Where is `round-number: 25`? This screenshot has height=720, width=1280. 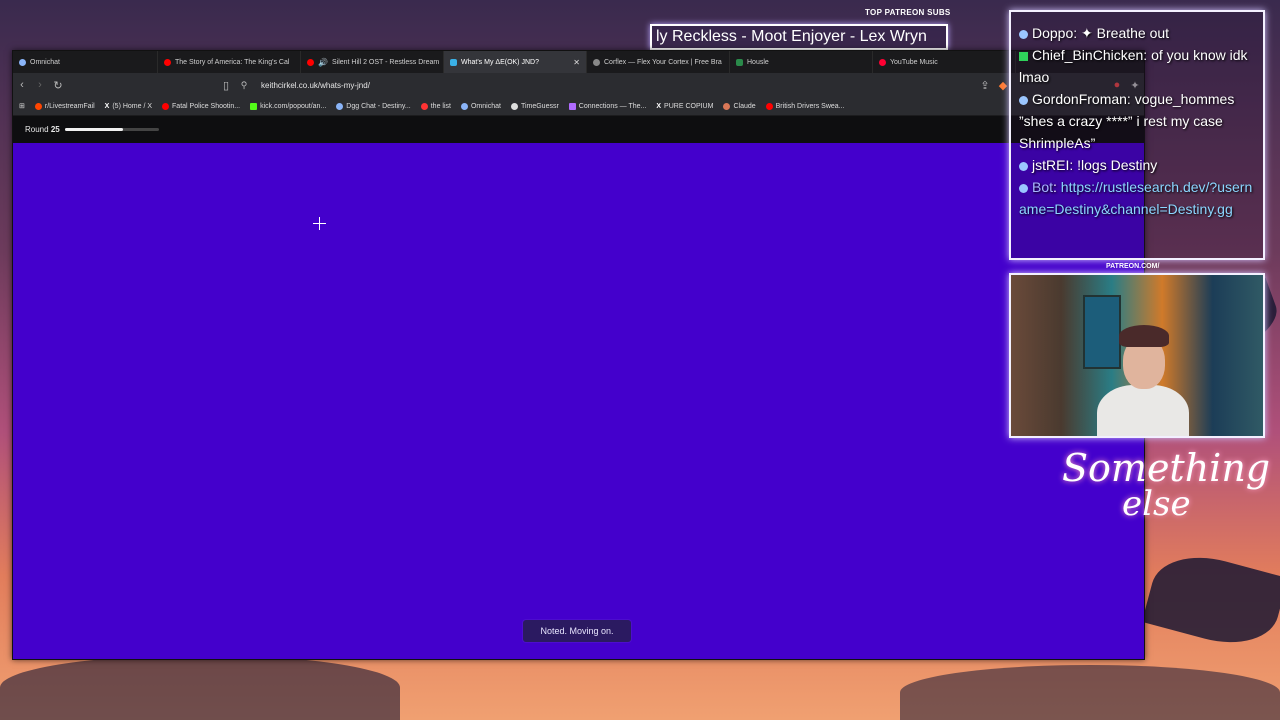
round-number: 25 is located at coordinates (55, 129).